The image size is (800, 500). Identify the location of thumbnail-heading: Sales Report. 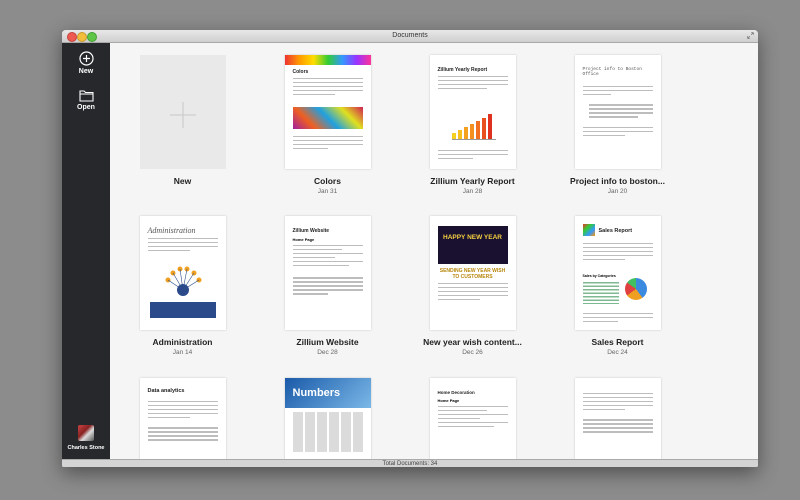
(615, 231).